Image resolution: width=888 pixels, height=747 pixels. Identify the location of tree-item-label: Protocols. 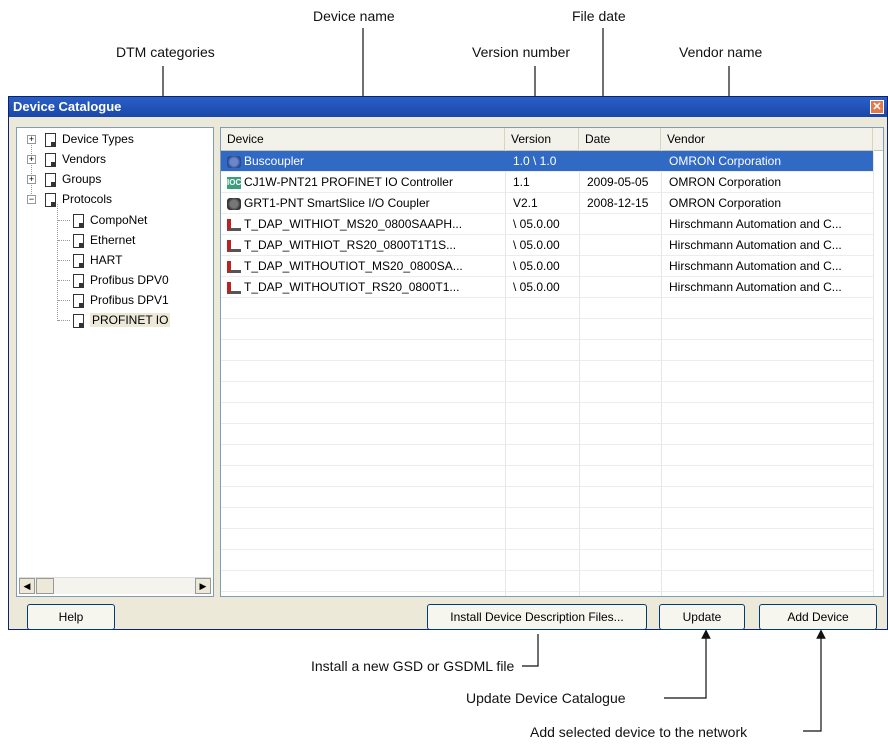
(87, 199).